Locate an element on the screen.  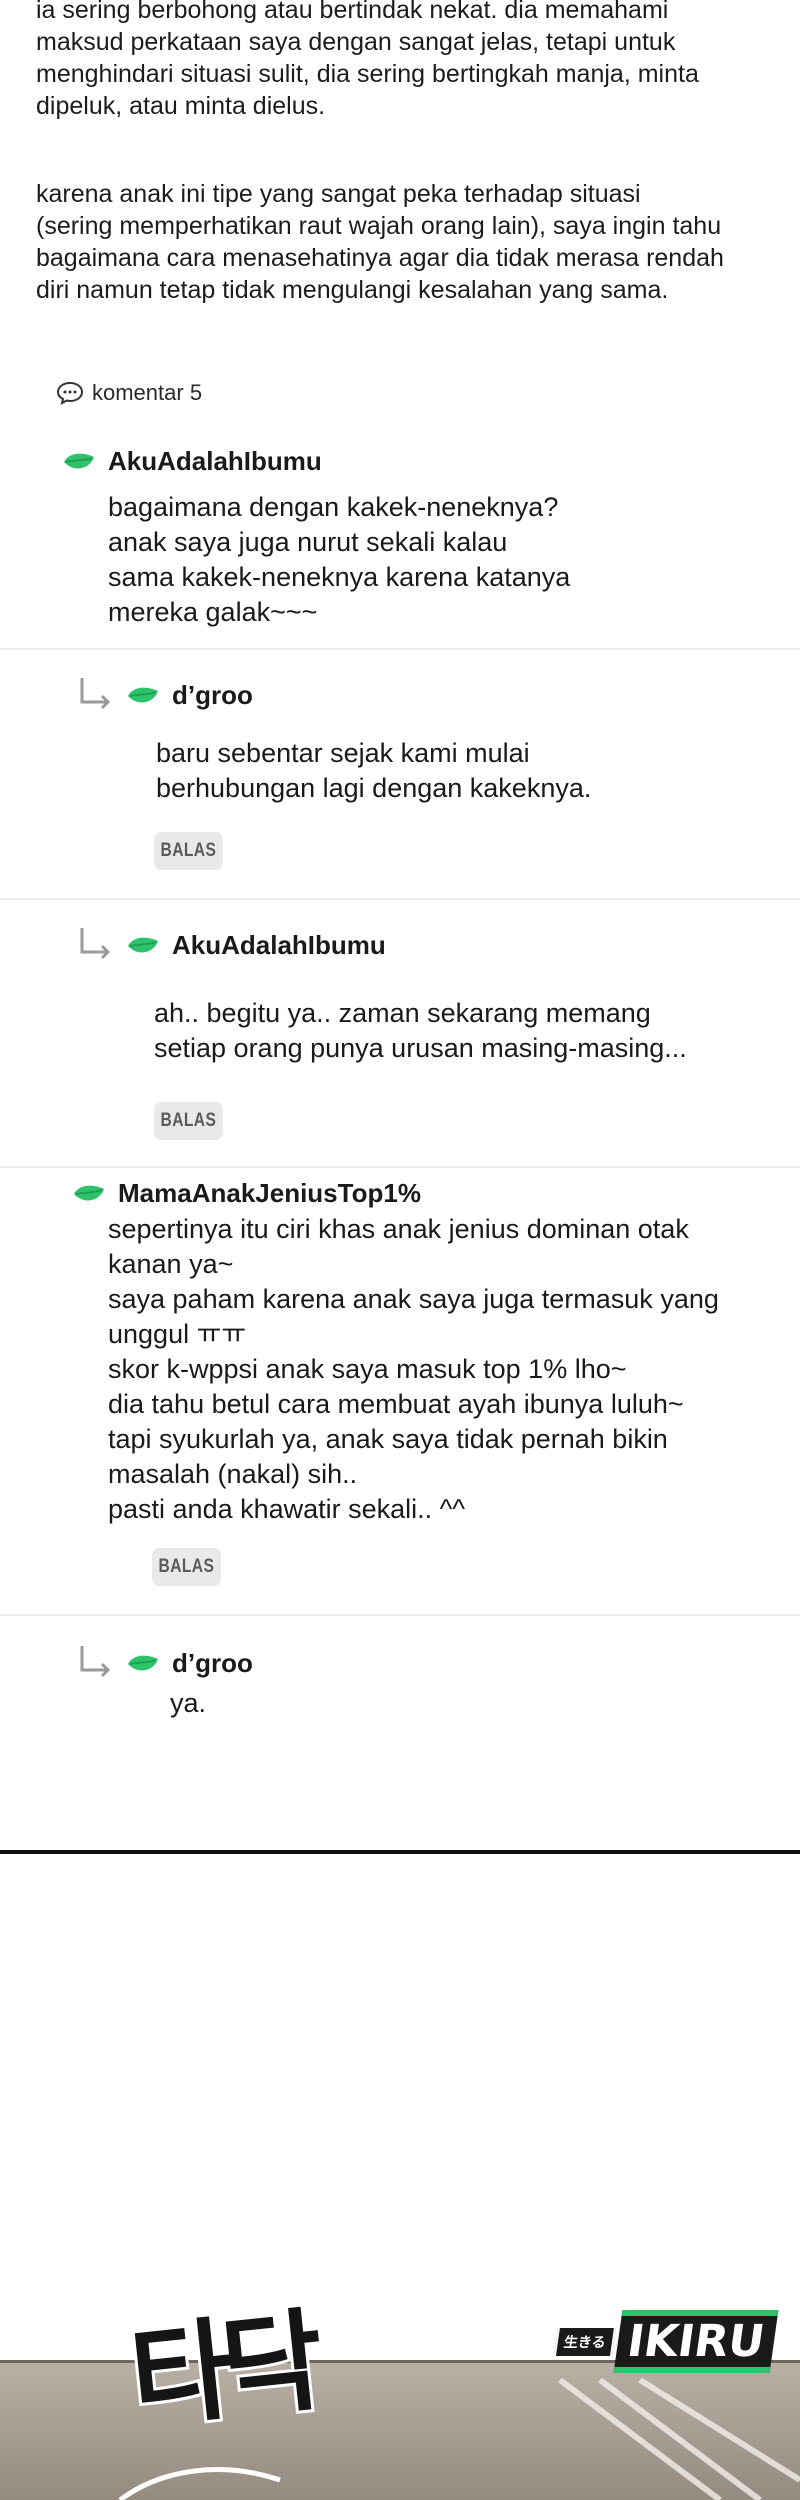
comment-line: berhubungan lagi dengan kakeknya. is located at coordinates (374, 788).